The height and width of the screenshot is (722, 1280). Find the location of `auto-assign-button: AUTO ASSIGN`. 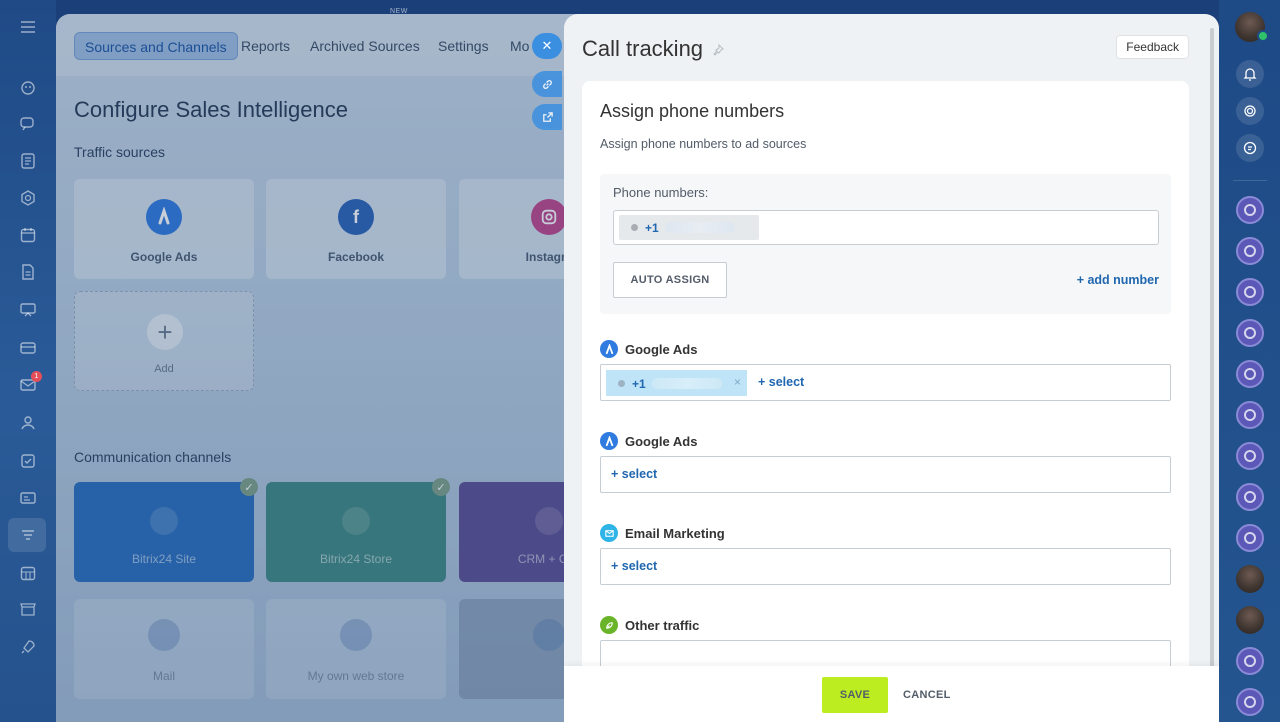

auto-assign-button: AUTO ASSIGN is located at coordinates (670, 280).